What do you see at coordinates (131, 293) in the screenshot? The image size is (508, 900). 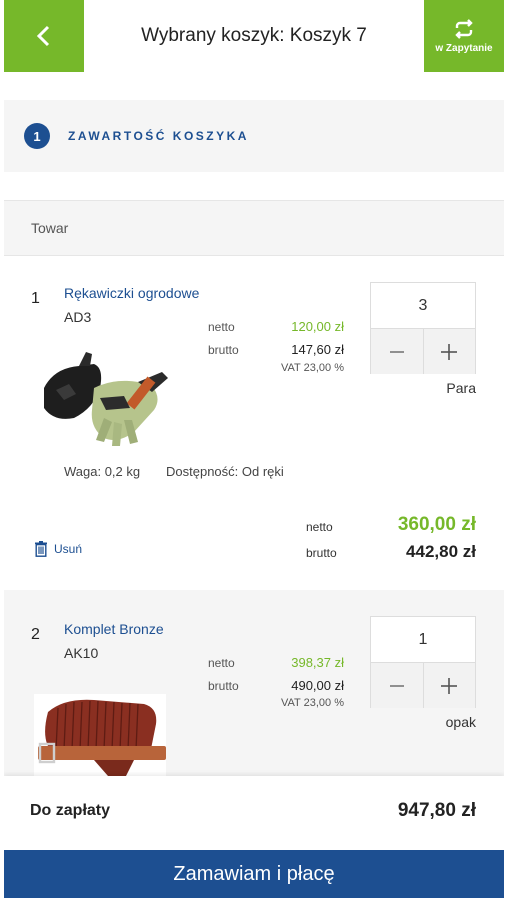 I see `item-name-link: Rękawiczki ogrodowe` at bounding box center [131, 293].